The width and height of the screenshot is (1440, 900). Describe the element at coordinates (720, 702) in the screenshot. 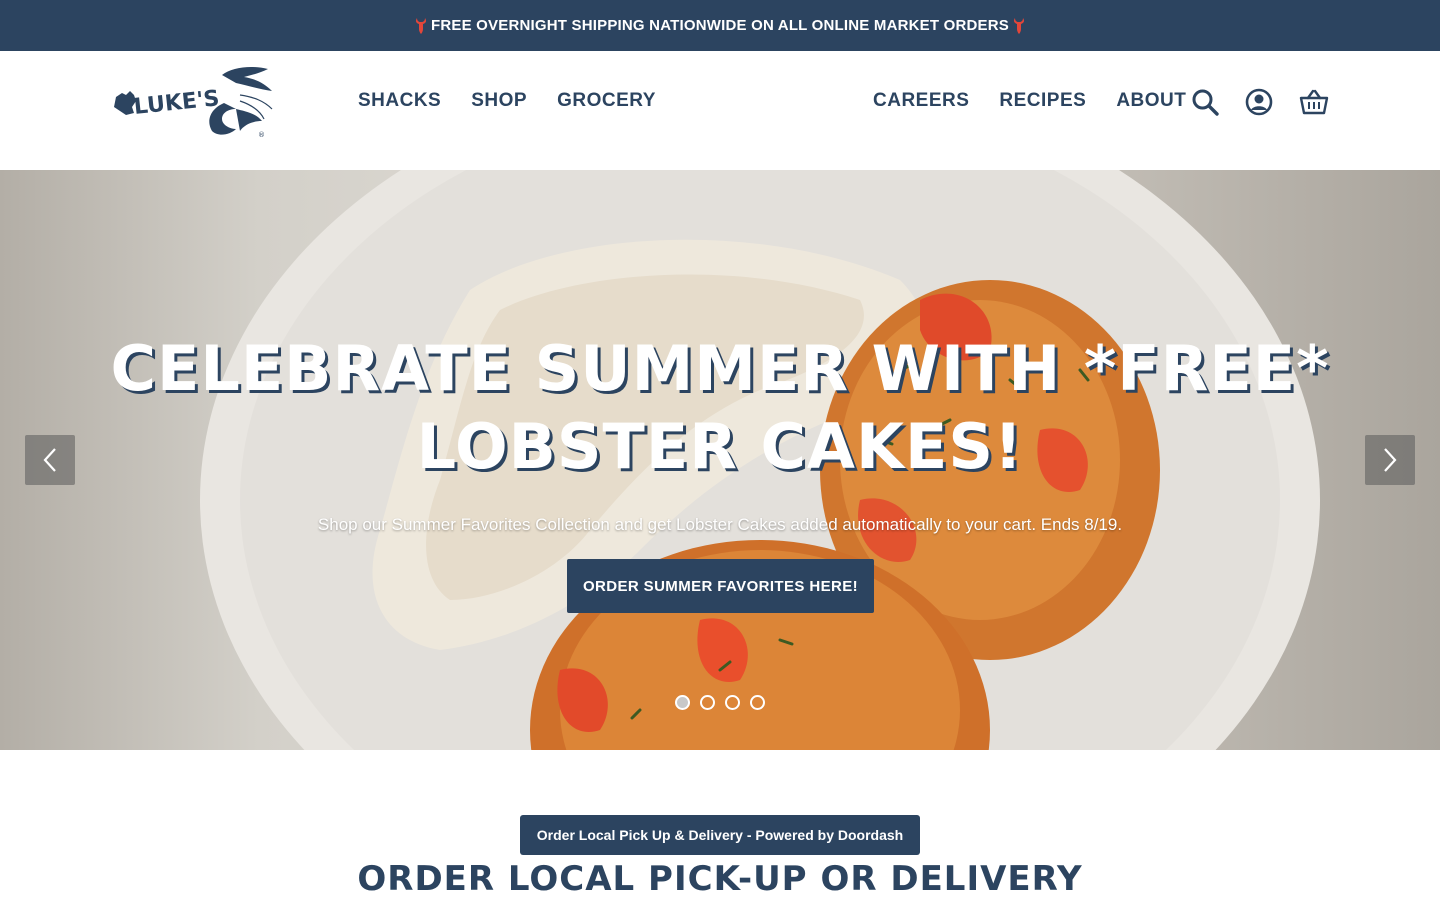

I see `carousel-pagination` at that location.